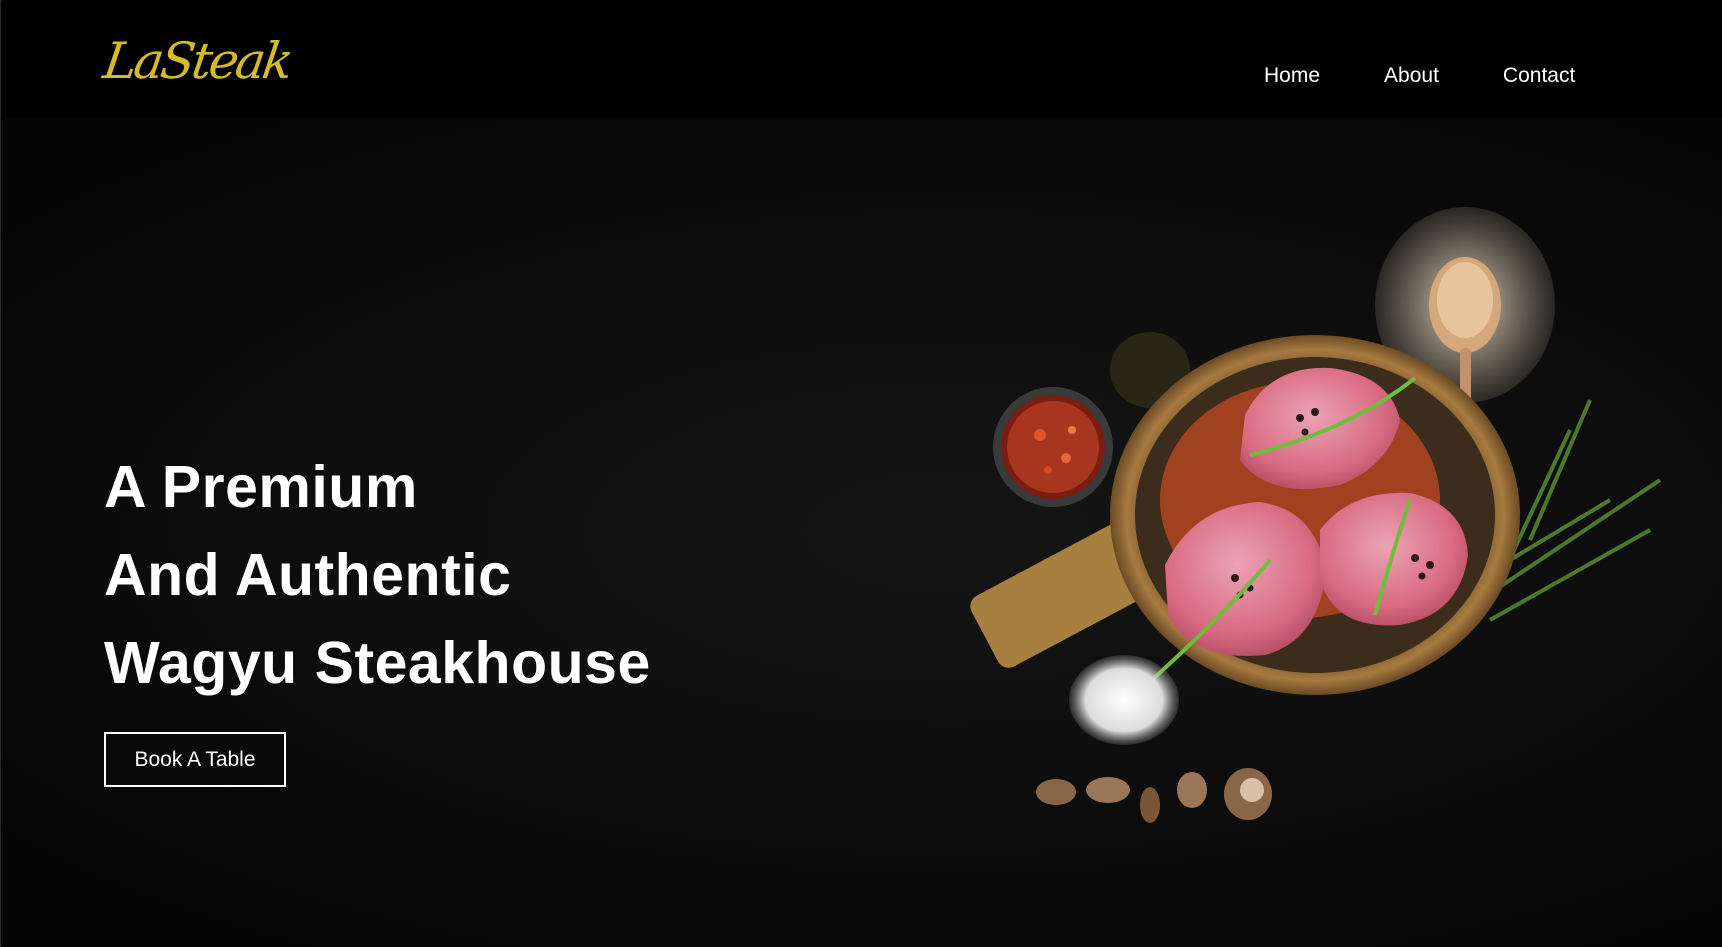 The image size is (1722, 947). What do you see at coordinates (261, 487) in the screenshot?
I see `hero-headline-line-1: A Premium` at bounding box center [261, 487].